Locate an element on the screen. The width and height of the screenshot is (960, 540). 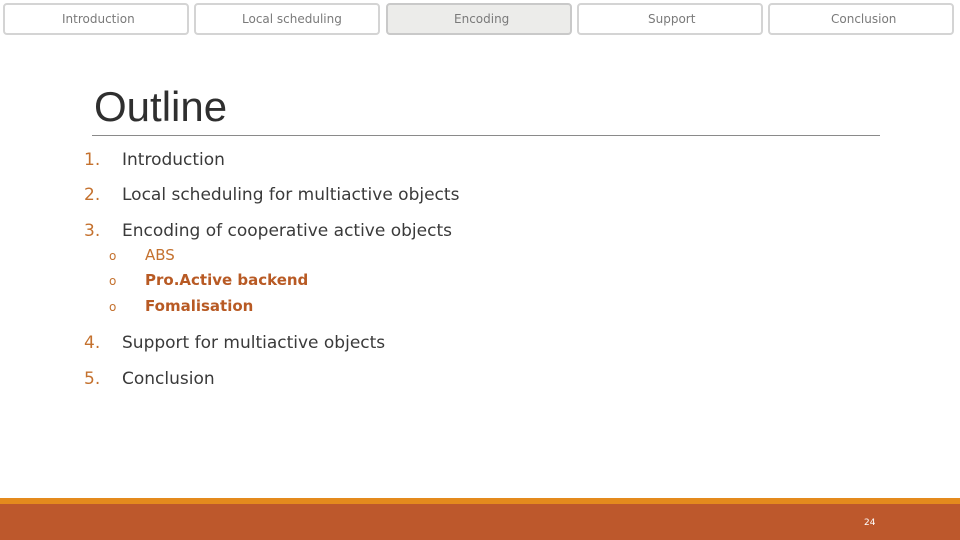
tab-local-scheduling: Local scheduling is located at coordinates (287, 19).